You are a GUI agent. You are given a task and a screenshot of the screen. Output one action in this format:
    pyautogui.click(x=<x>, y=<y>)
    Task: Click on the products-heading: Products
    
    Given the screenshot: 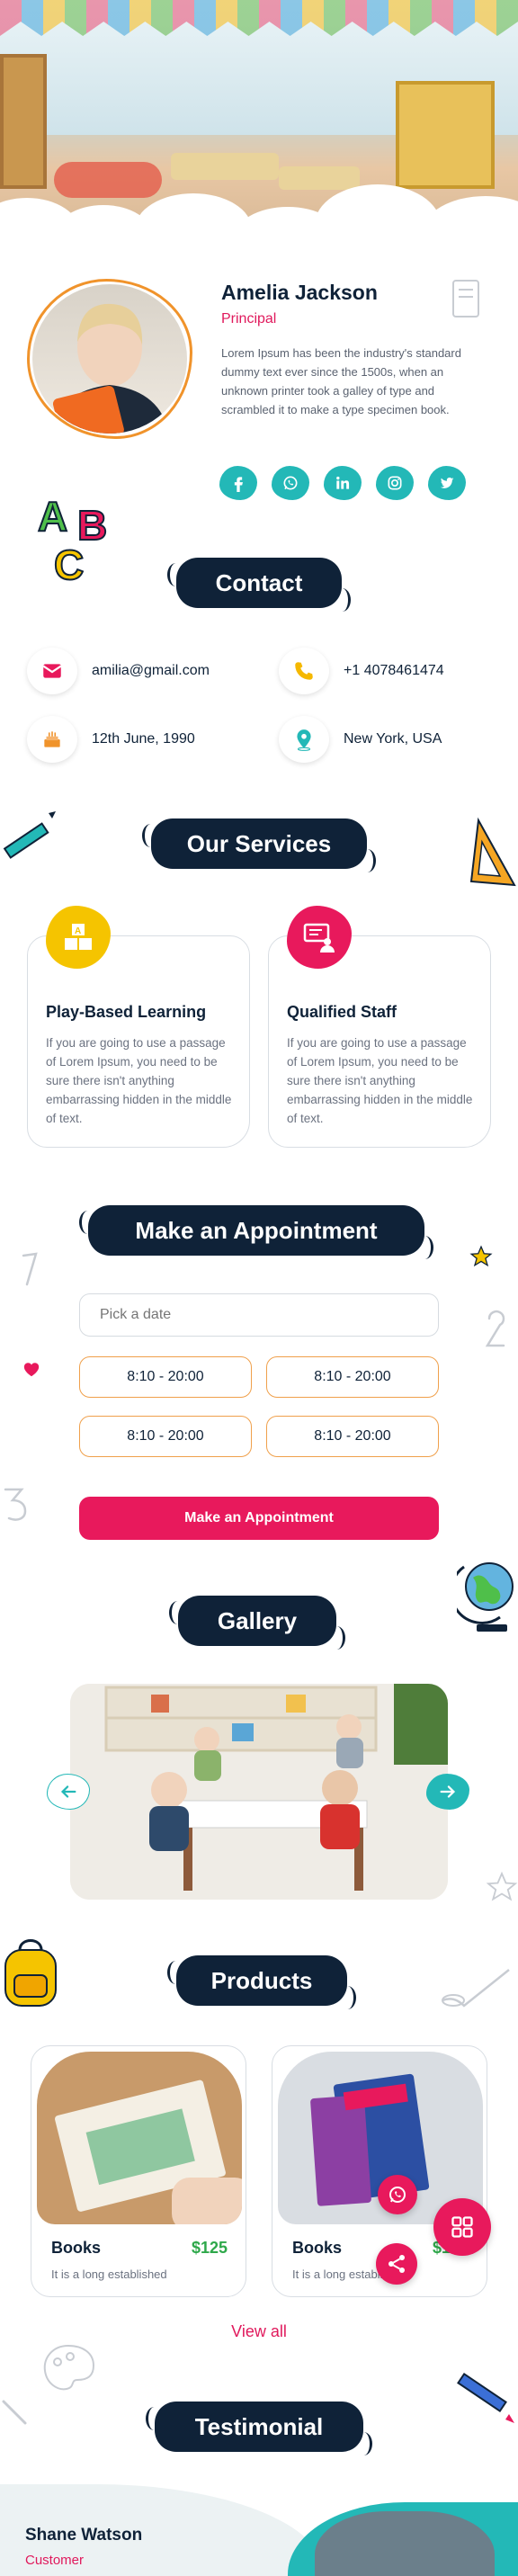 What is the action you would take?
    pyautogui.click(x=261, y=1982)
    